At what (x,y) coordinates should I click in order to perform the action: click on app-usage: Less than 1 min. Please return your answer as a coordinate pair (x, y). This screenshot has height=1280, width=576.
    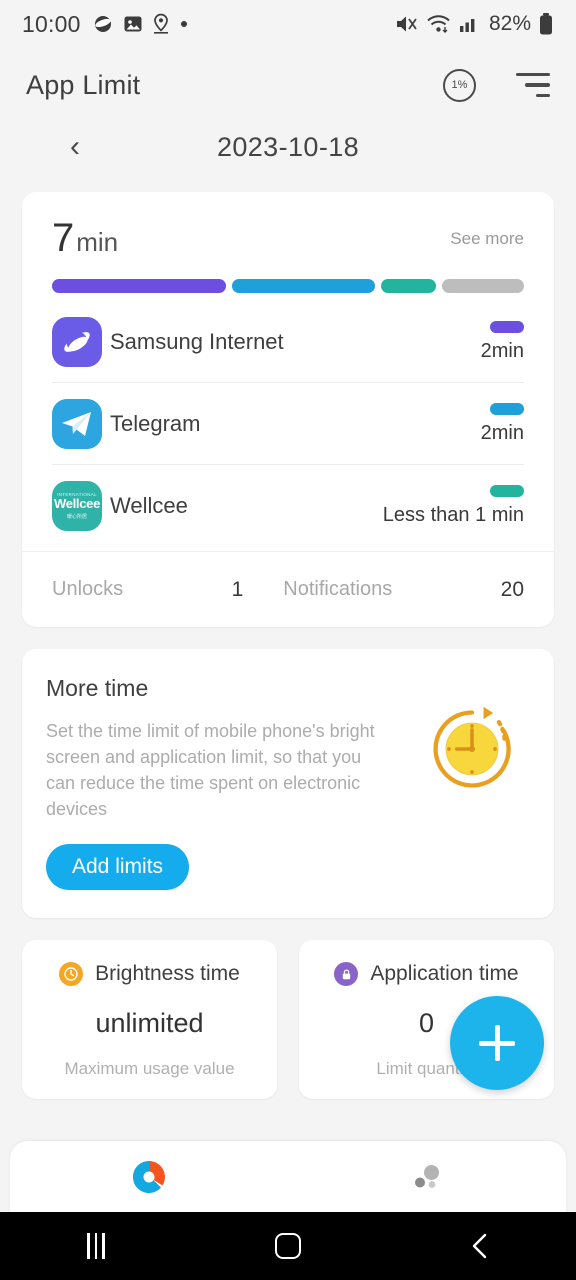
    Looking at the image, I should click on (453, 506).